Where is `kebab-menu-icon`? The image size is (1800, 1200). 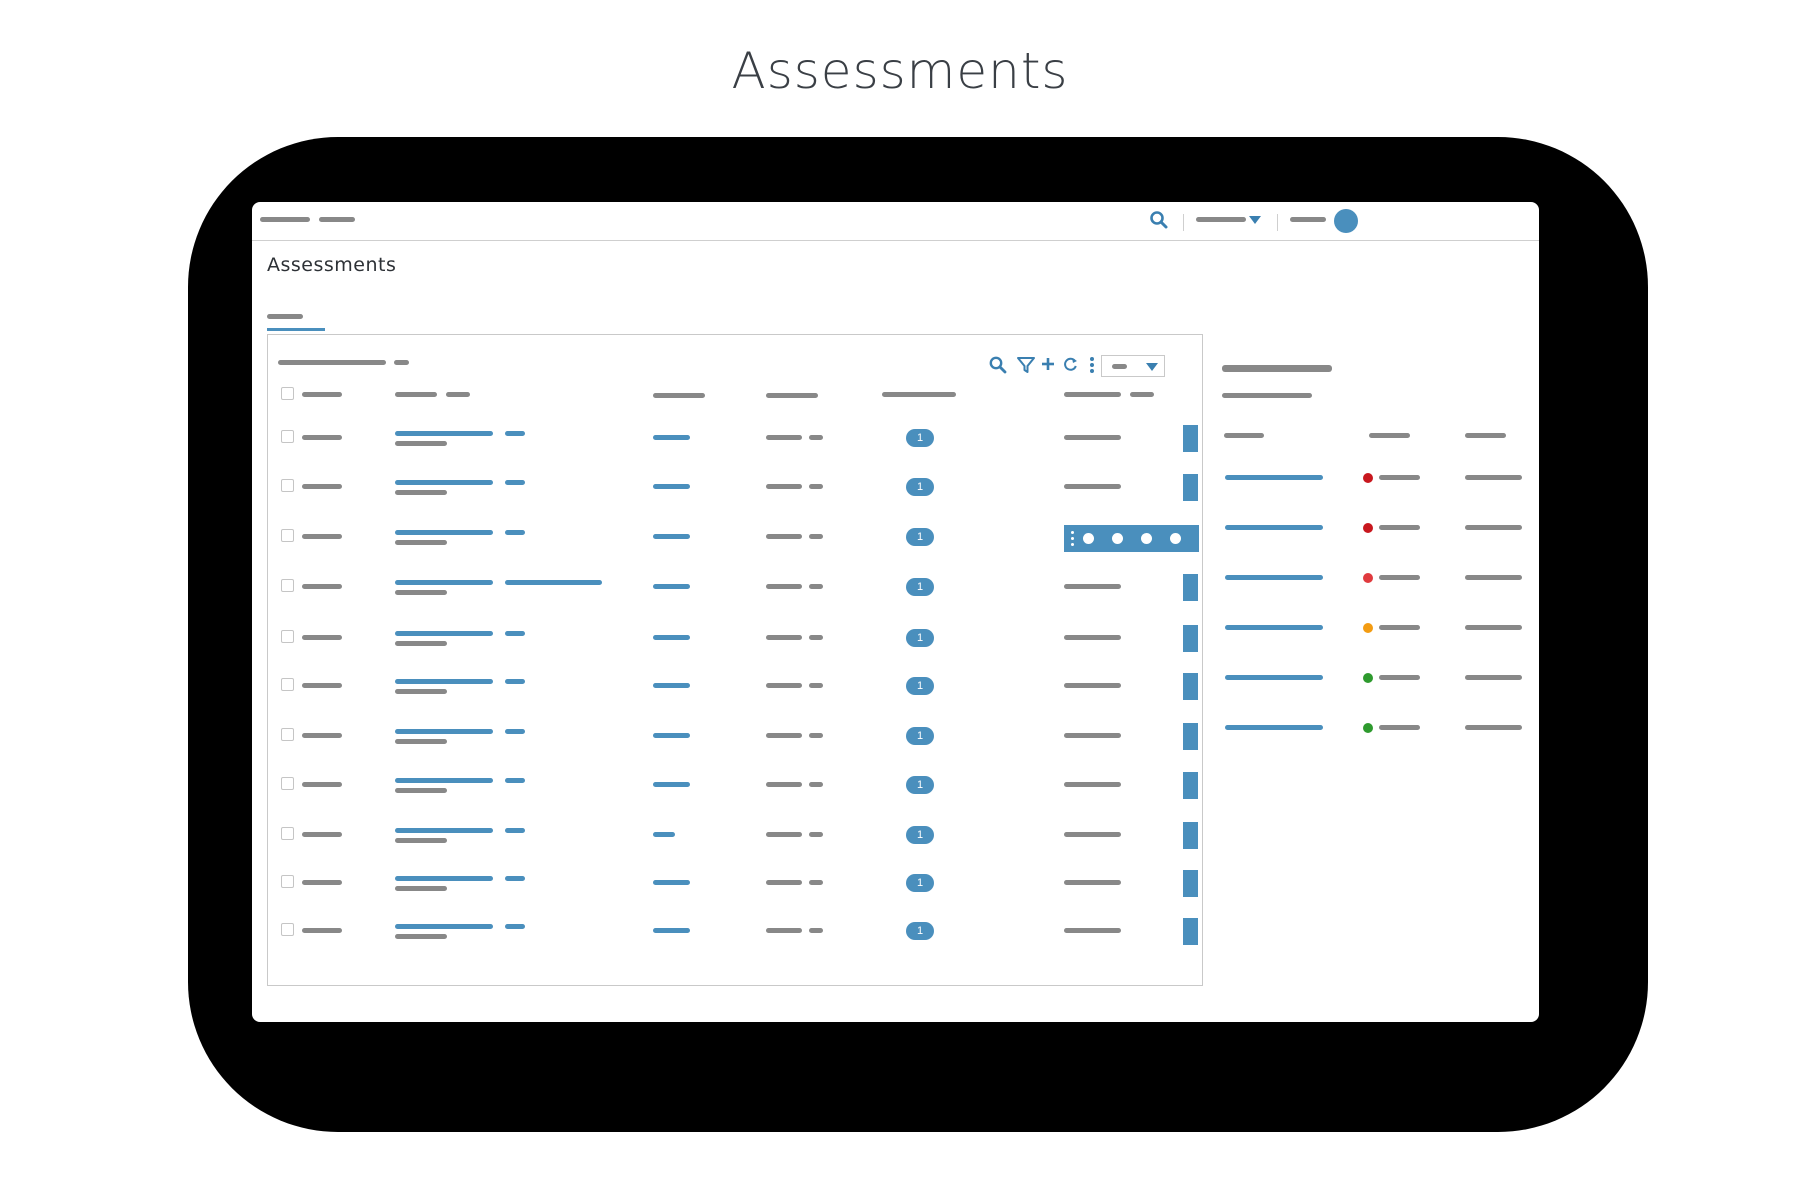
kebab-menu-icon is located at coordinates (1092, 365).